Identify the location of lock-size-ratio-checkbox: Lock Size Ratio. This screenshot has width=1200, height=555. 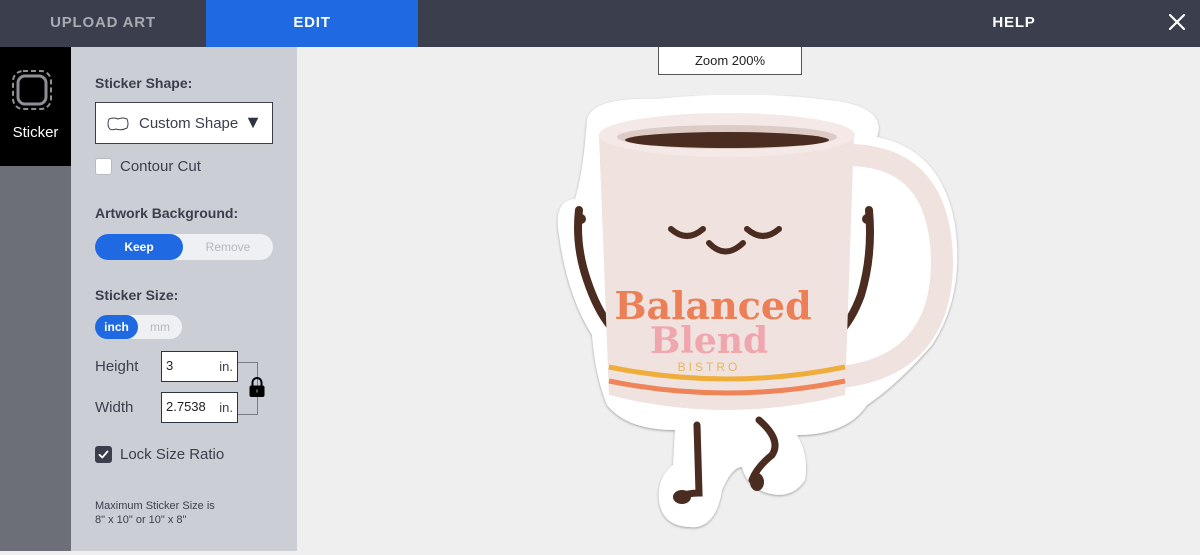
(165, 455).